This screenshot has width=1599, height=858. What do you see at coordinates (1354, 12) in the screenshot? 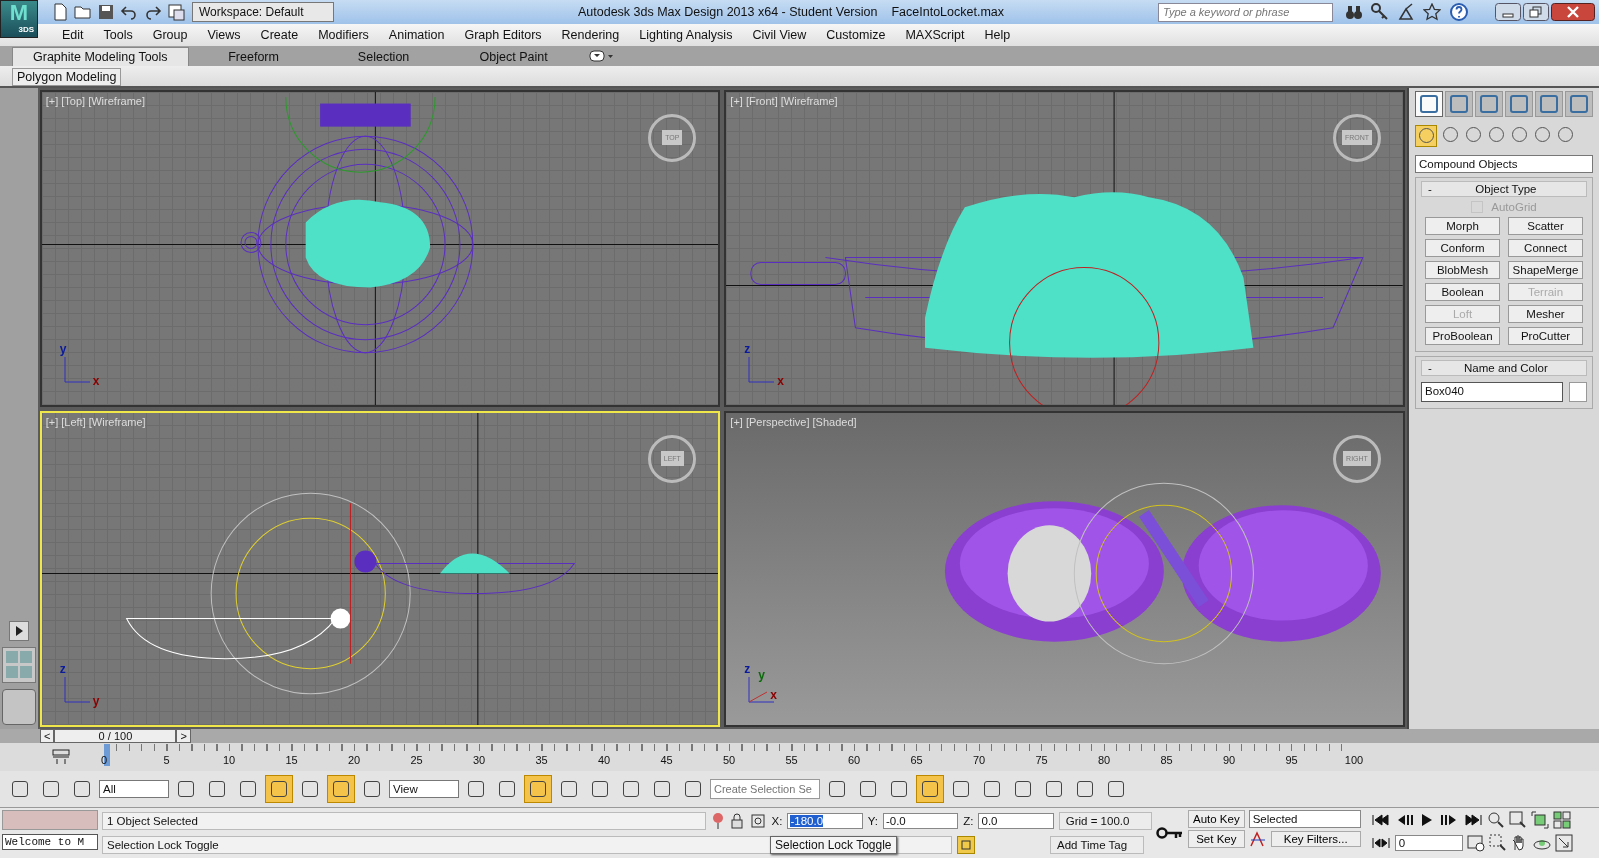
I see `binoculars-icon` at bounding box center [1354, 12].